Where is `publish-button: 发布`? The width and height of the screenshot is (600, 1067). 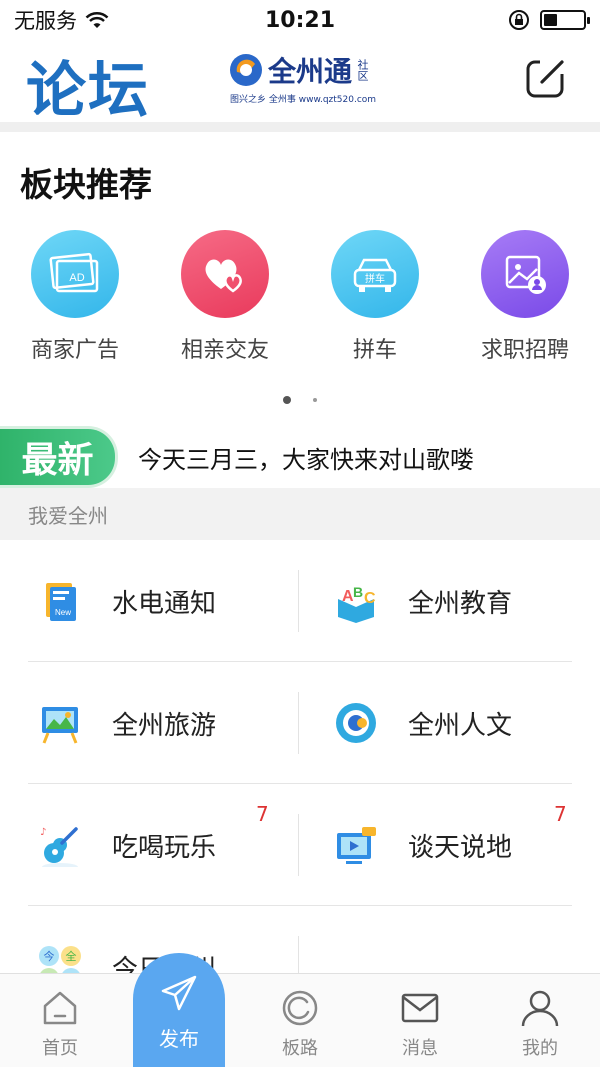 publish-button: 发布 is located at coordinates (179, 1010).